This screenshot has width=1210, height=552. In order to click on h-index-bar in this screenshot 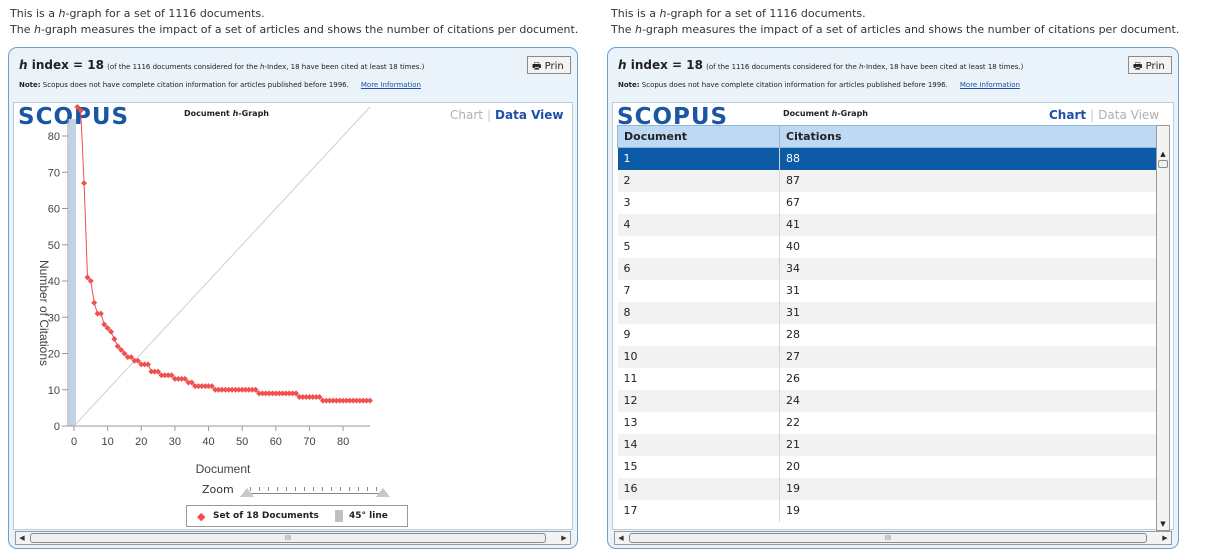, I will do `click(72, 272)`.